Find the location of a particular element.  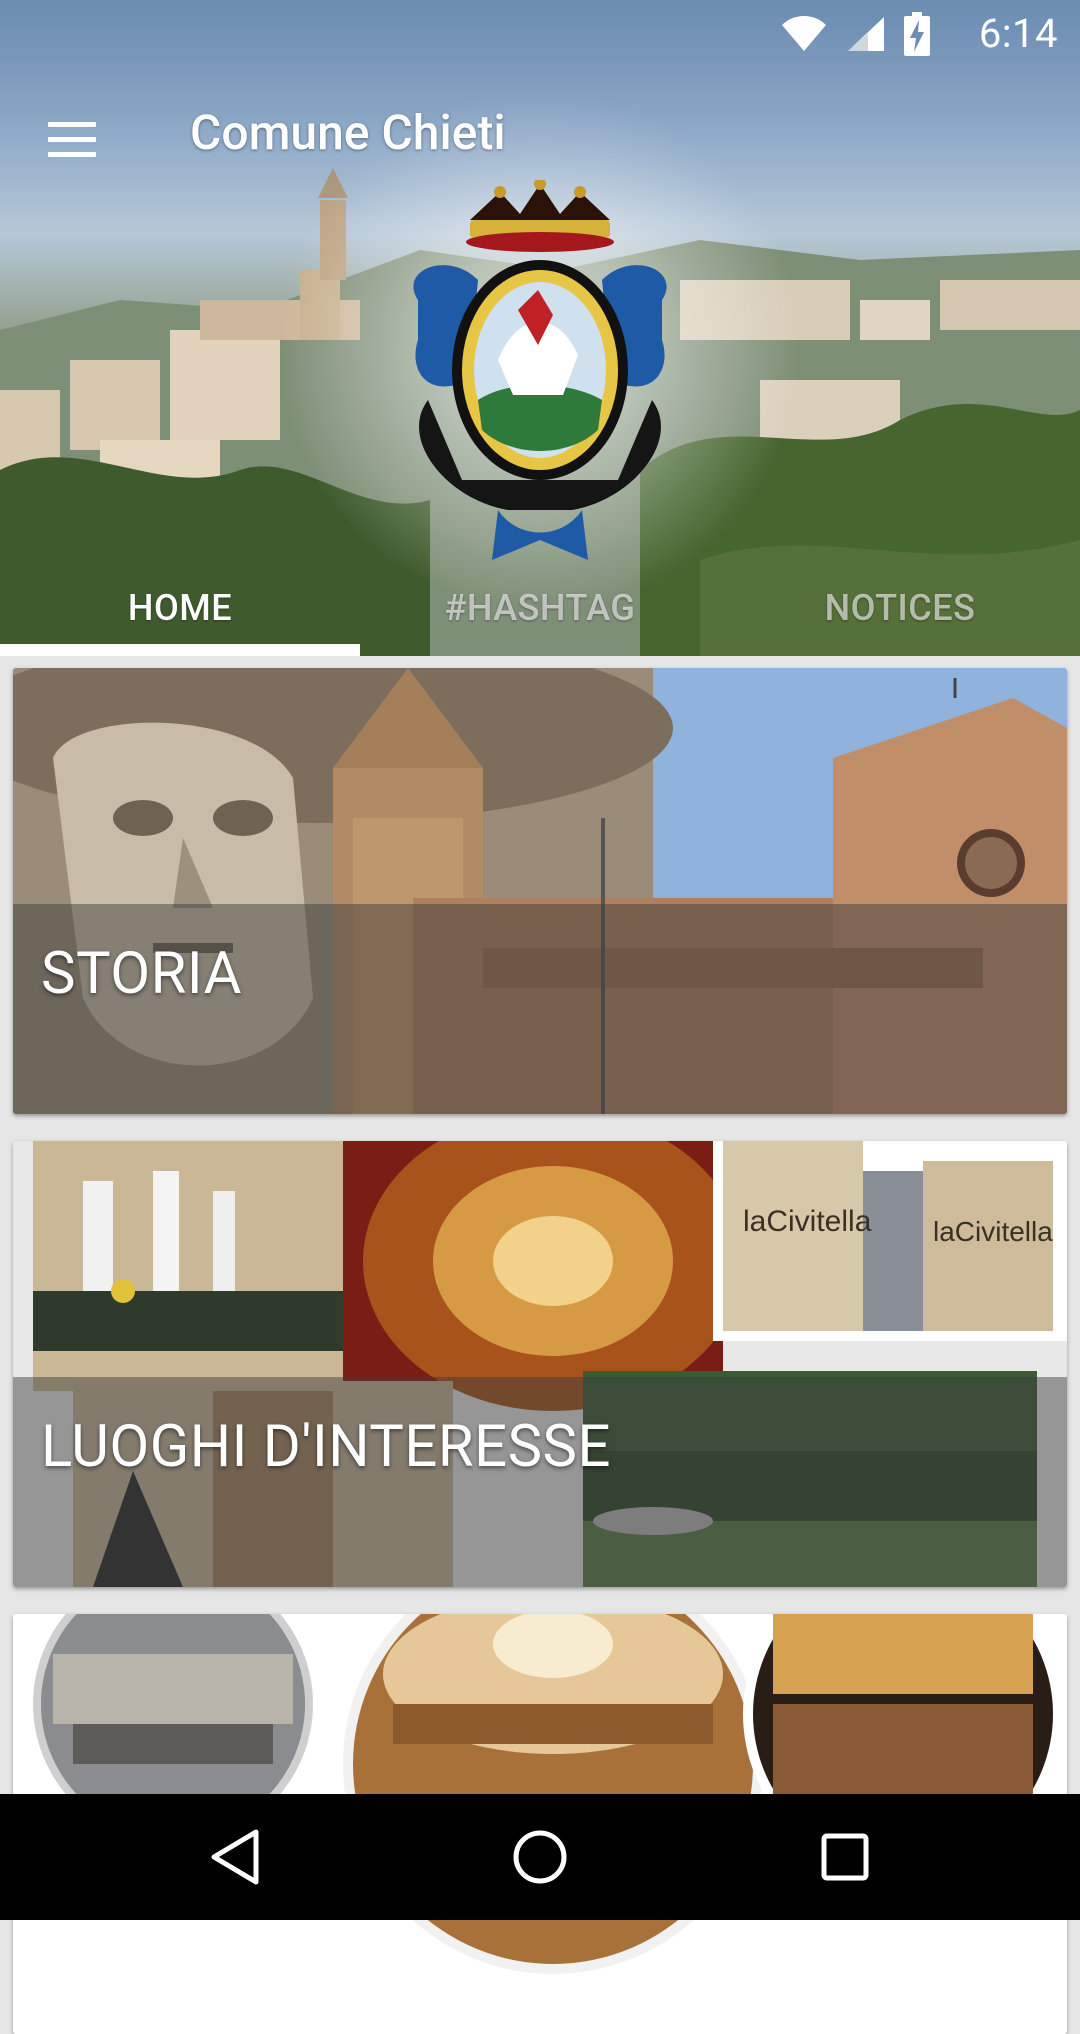

tab-hashtag: #HASHTAG is located at coordinates (540, 608).